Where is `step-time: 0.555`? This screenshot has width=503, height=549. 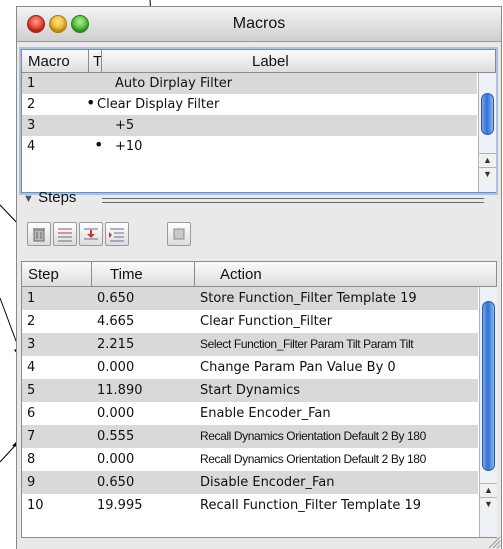 step-time: 0.555 is located at coordinates (116, 436).